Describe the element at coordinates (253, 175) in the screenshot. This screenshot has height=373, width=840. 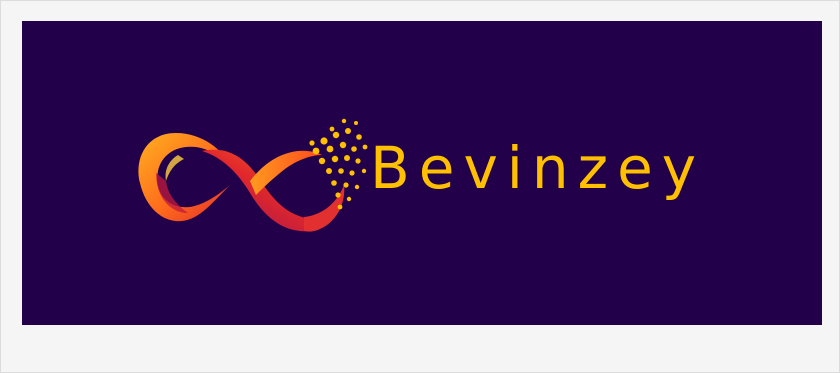
I see `infinity-swirl-icon` at that location.